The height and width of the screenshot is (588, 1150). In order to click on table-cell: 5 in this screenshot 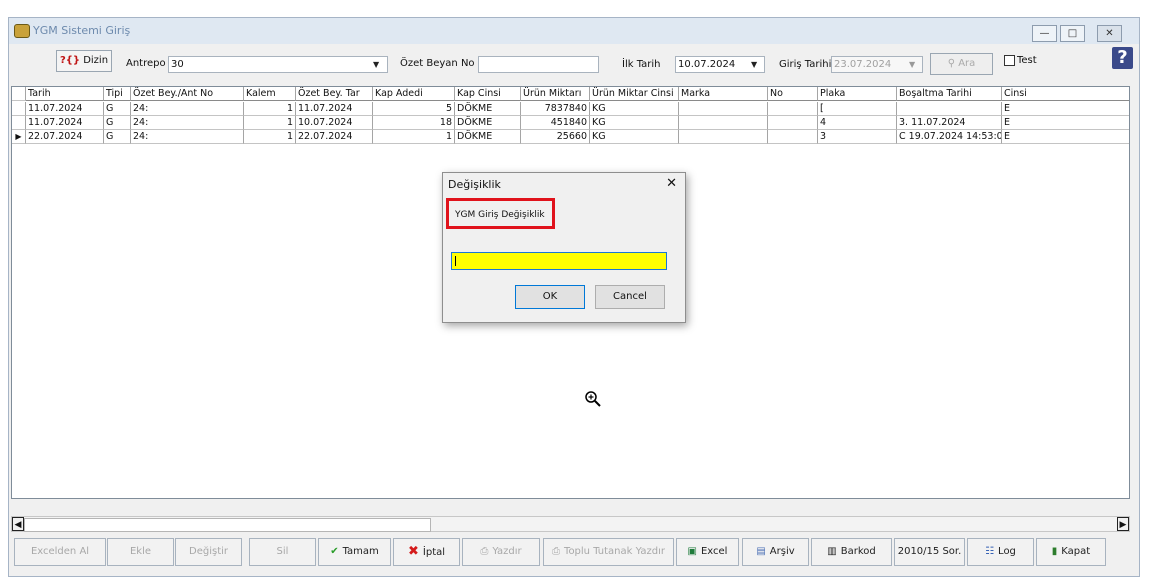, I will do `click(414, 109)`.